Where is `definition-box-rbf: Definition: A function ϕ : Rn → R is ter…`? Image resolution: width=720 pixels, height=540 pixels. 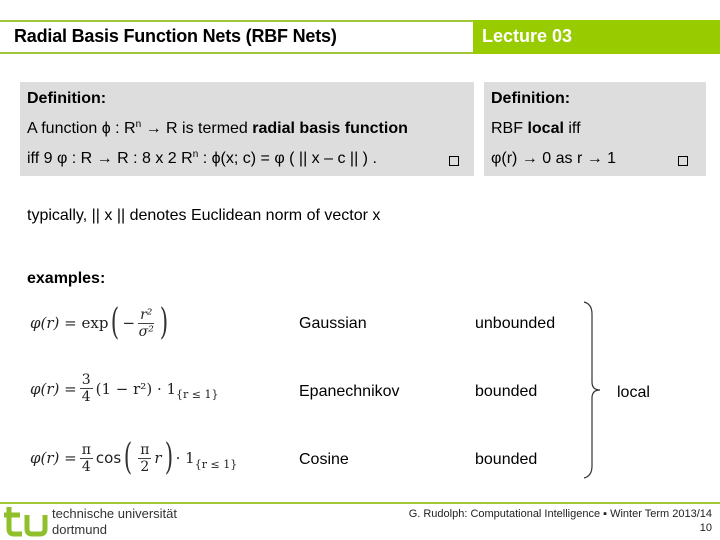
definition-box-rbf: Definition: A function ϕ : Rn → R is ter… is located at coordinates (247, 129).